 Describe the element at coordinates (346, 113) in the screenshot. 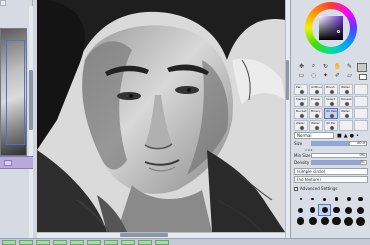

I see `brush-tool-13: Water` at that location.